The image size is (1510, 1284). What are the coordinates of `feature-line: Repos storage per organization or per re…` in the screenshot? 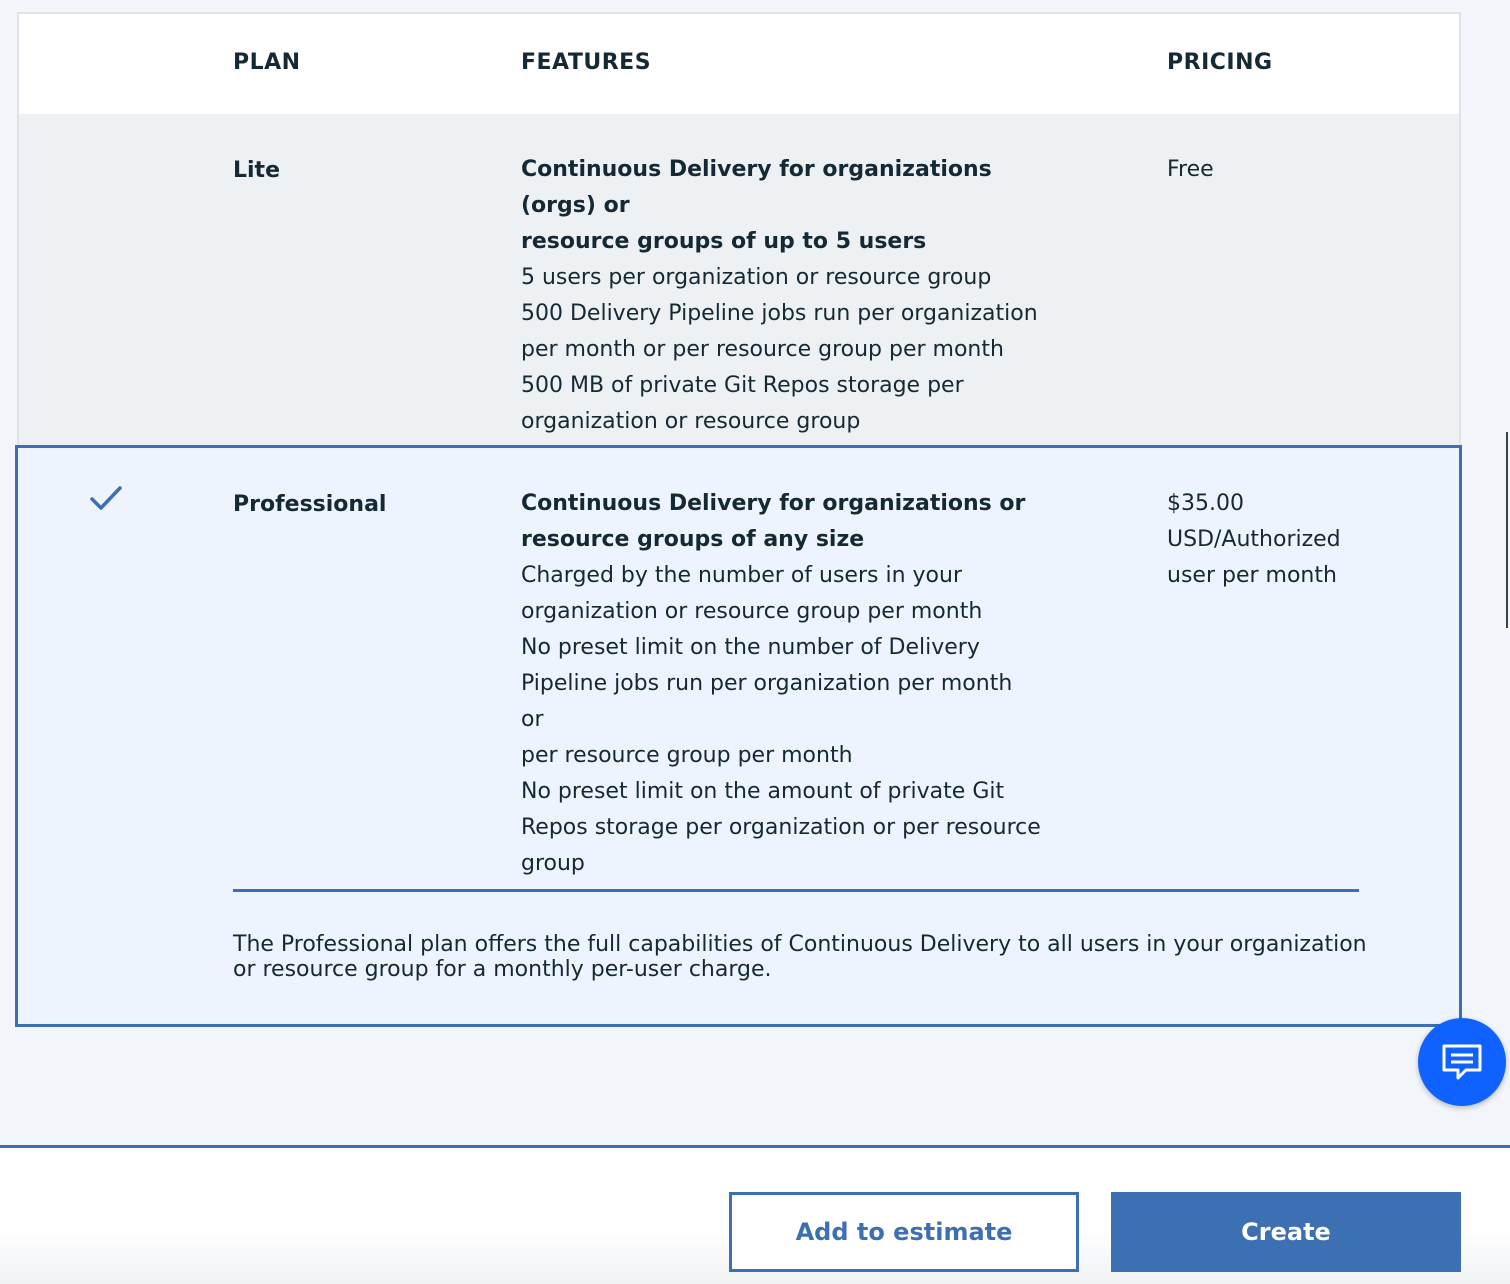 It's located at (781, 827).